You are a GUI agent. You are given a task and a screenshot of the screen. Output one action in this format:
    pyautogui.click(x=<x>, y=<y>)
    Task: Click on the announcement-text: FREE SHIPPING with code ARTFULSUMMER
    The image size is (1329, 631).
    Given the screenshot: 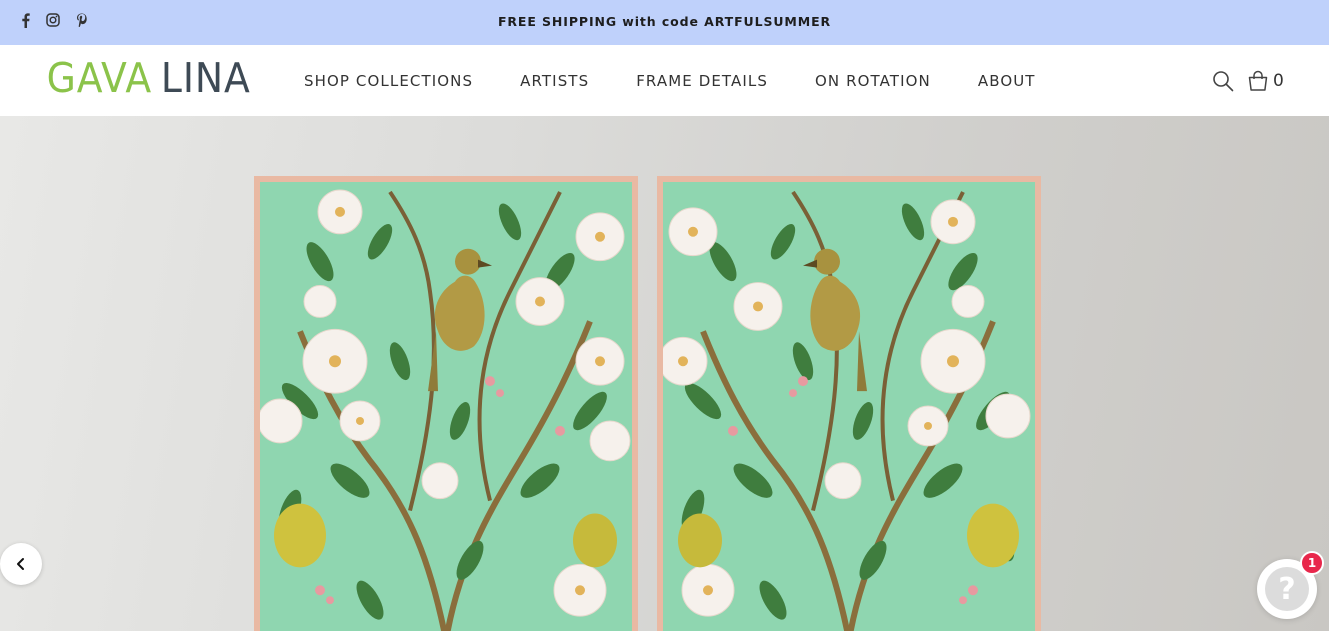 What is the action you would take?
    pyautogui.click(x=664, y=21)
    